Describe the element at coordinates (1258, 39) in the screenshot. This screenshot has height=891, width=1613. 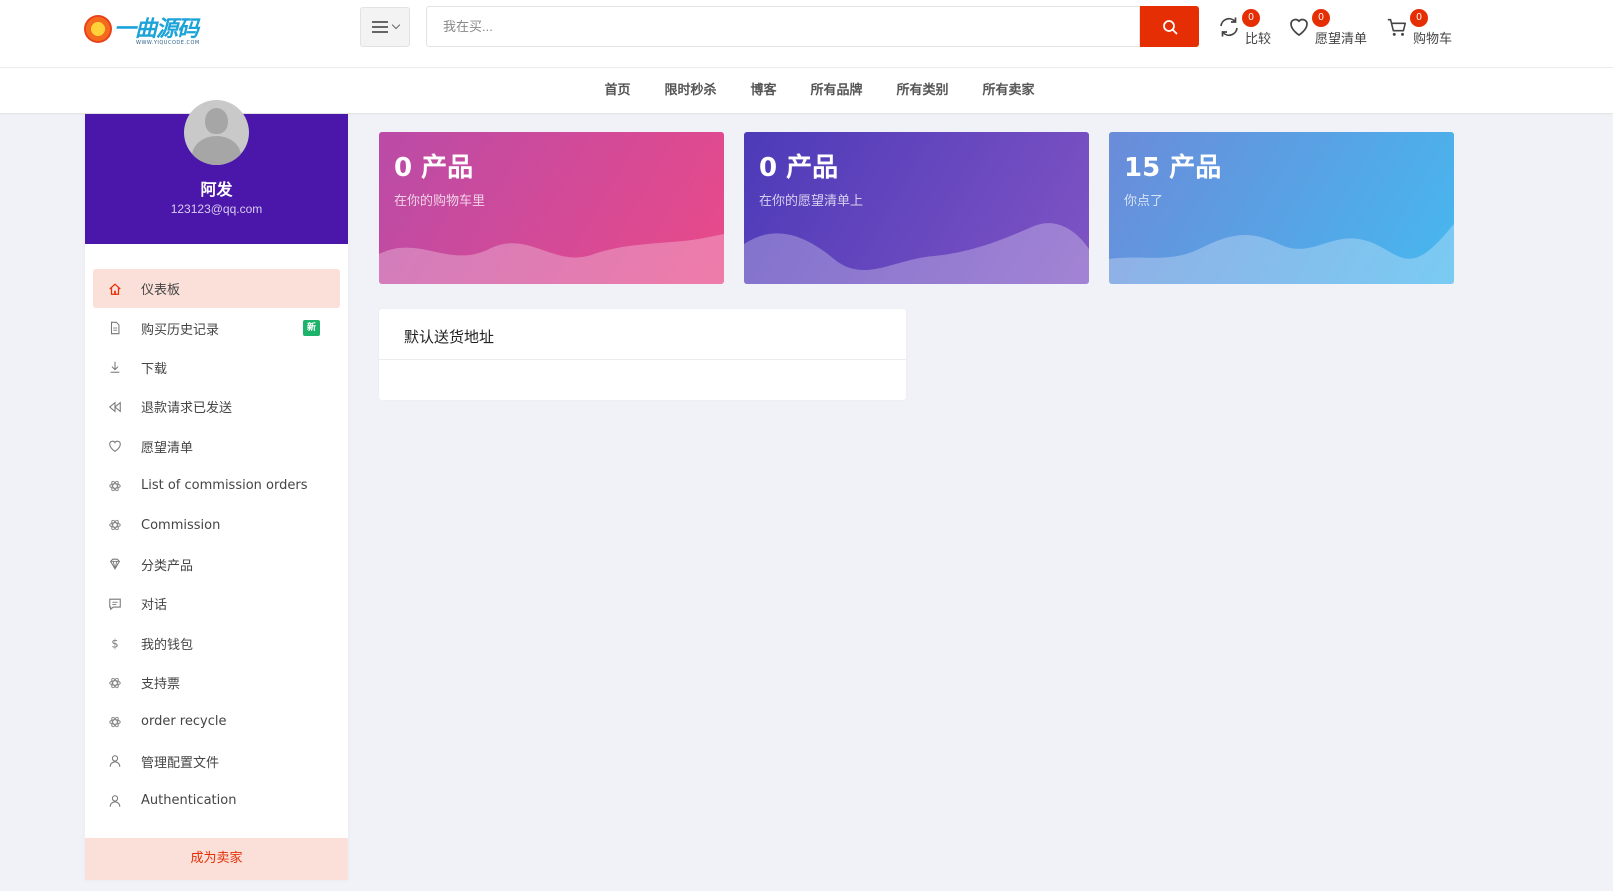
I see `compare-label: 比较` at that location.